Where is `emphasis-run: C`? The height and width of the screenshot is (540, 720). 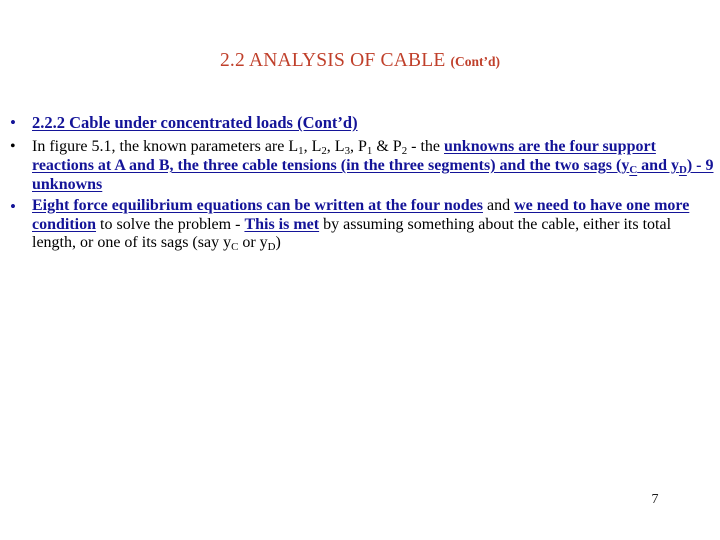 emphasis-run: C is located at coordinates (633, 169).